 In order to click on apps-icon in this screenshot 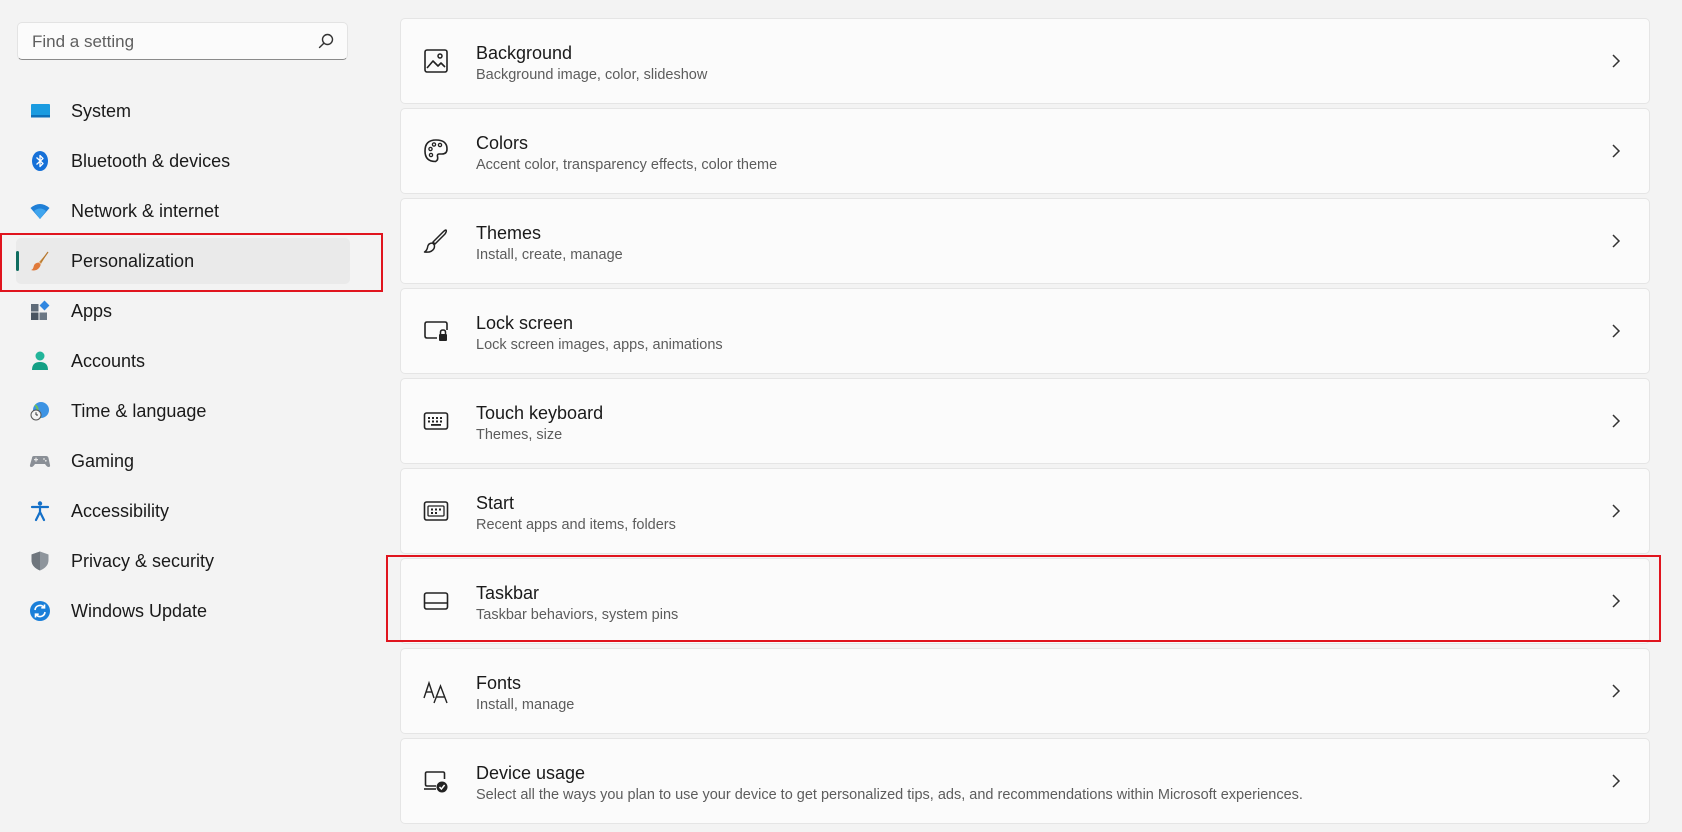, I will do `click(40, 310)`.